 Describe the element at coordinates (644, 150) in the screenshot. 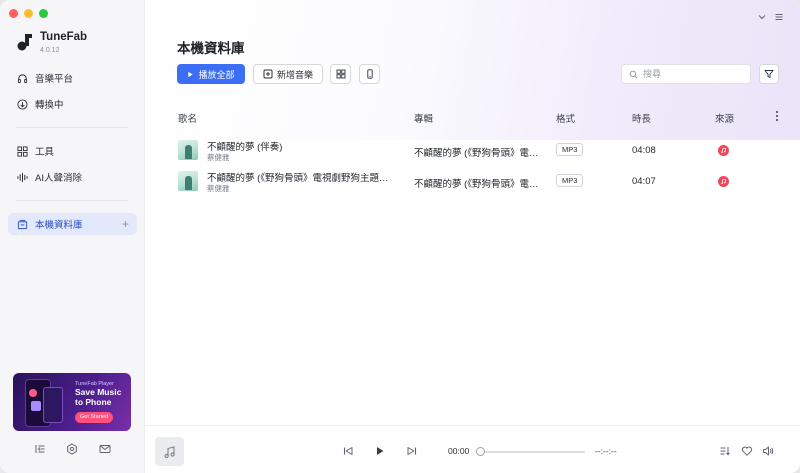

I see `song-duration: 04:08` at that location.